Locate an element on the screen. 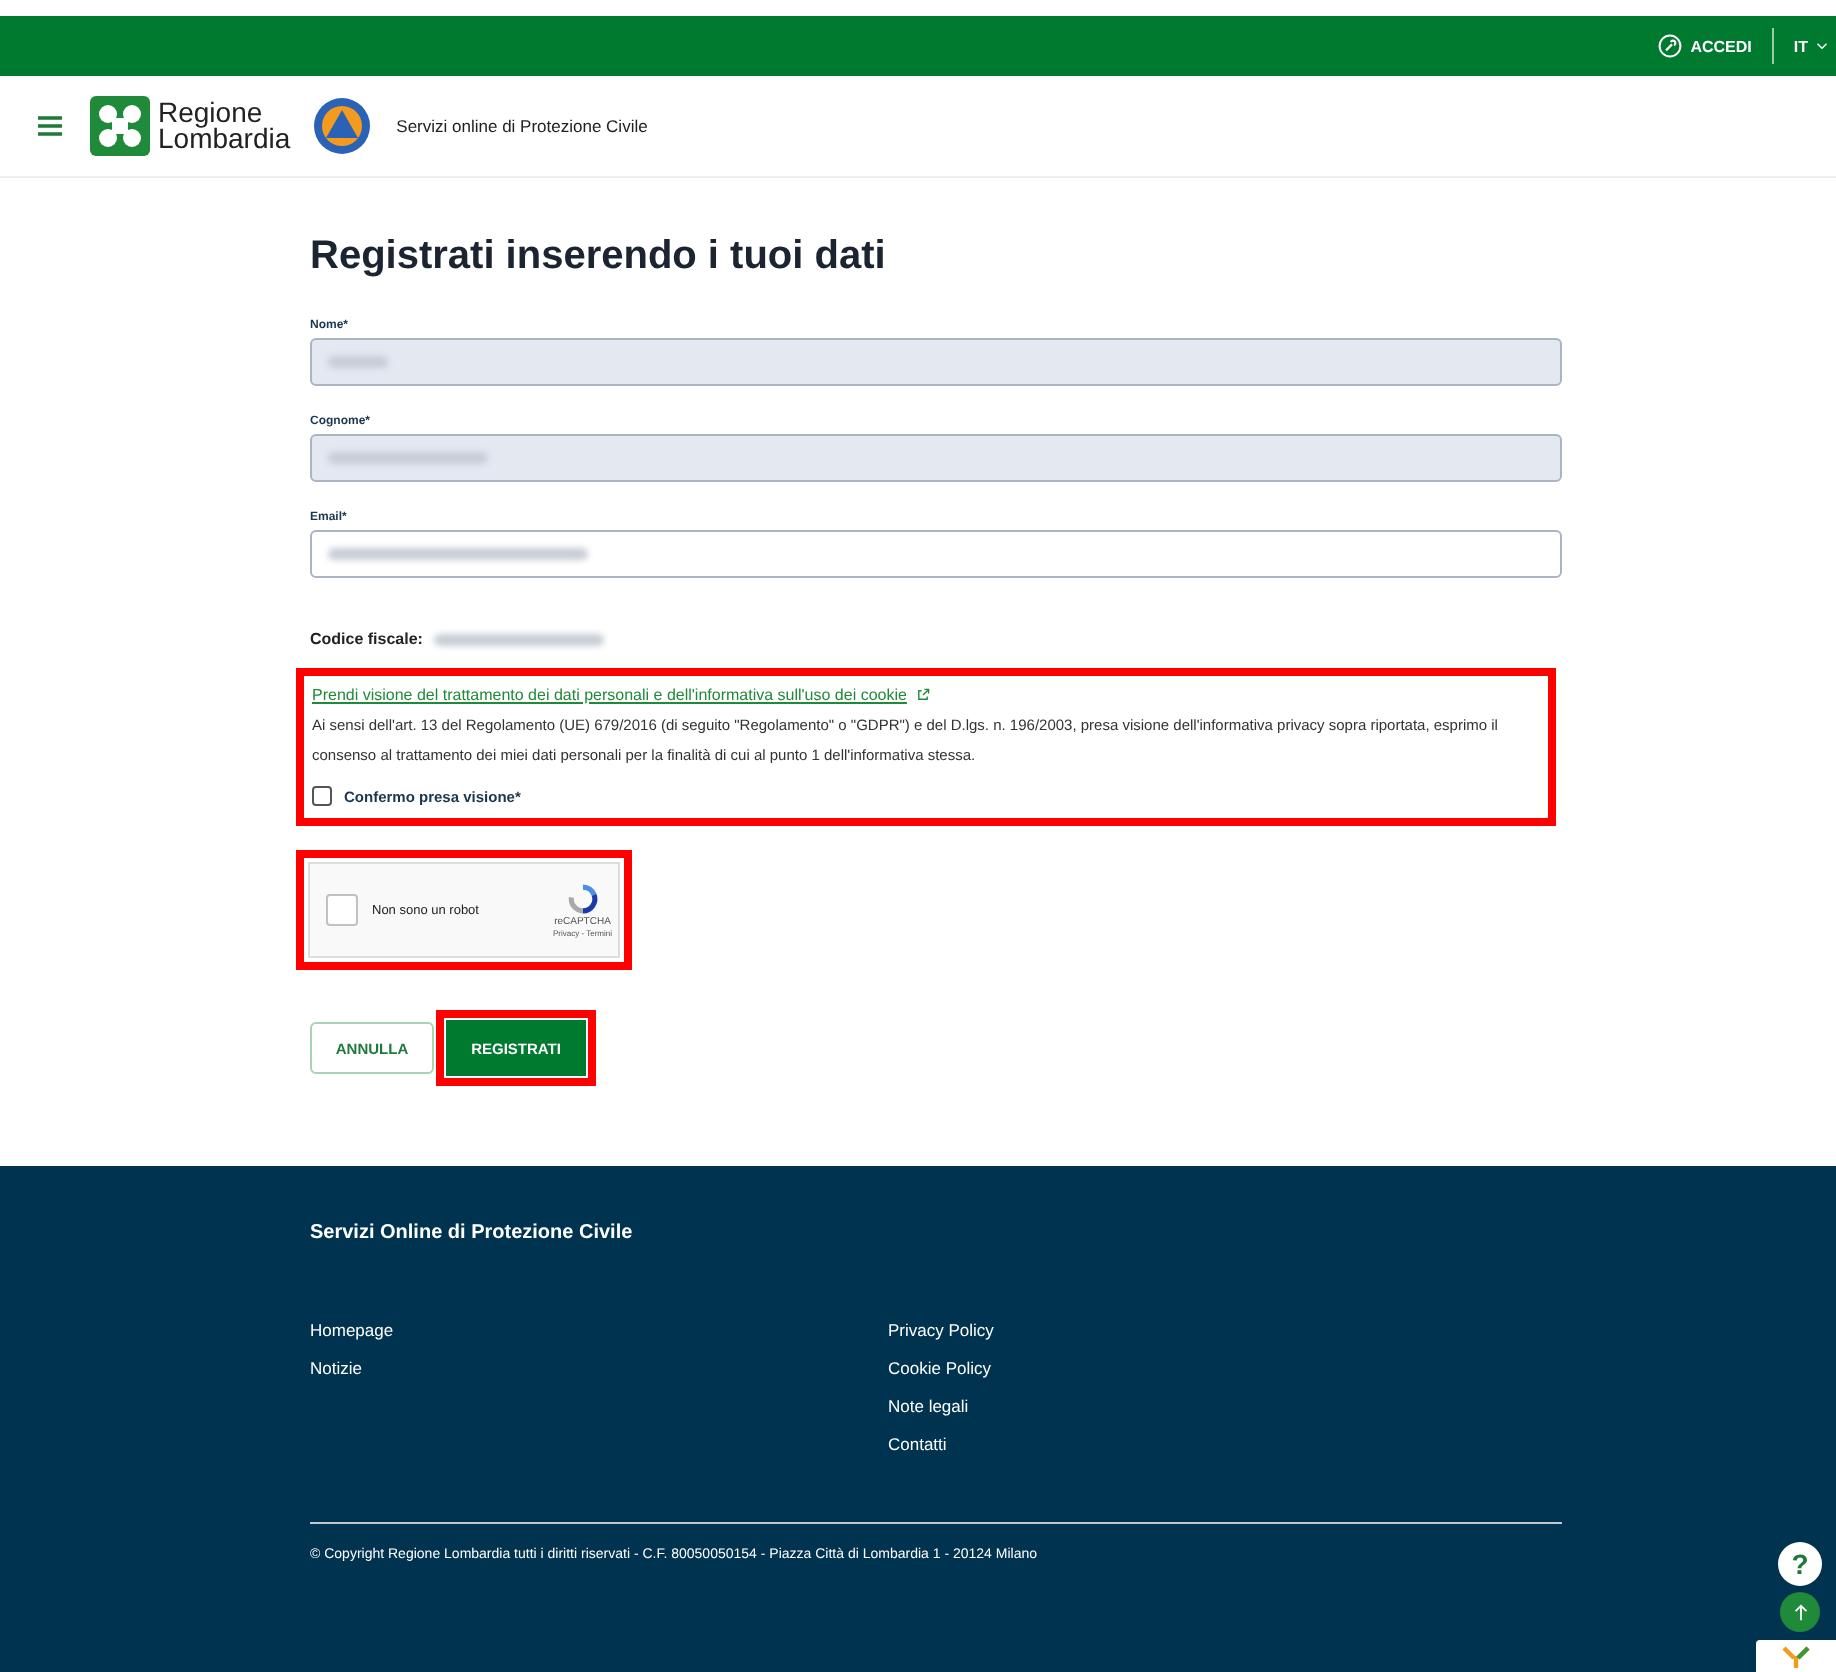  redacted-value is located at coordinates (358, 362).